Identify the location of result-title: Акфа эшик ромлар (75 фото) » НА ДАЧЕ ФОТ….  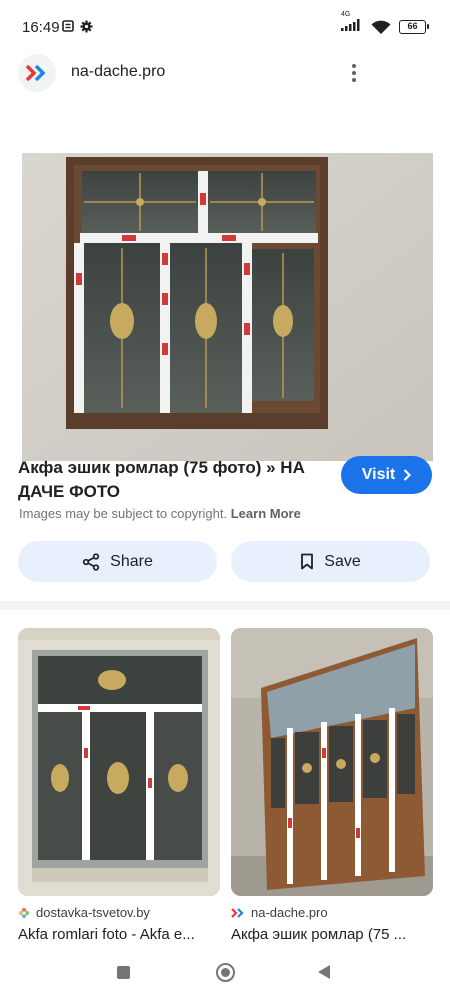
(176, 480).